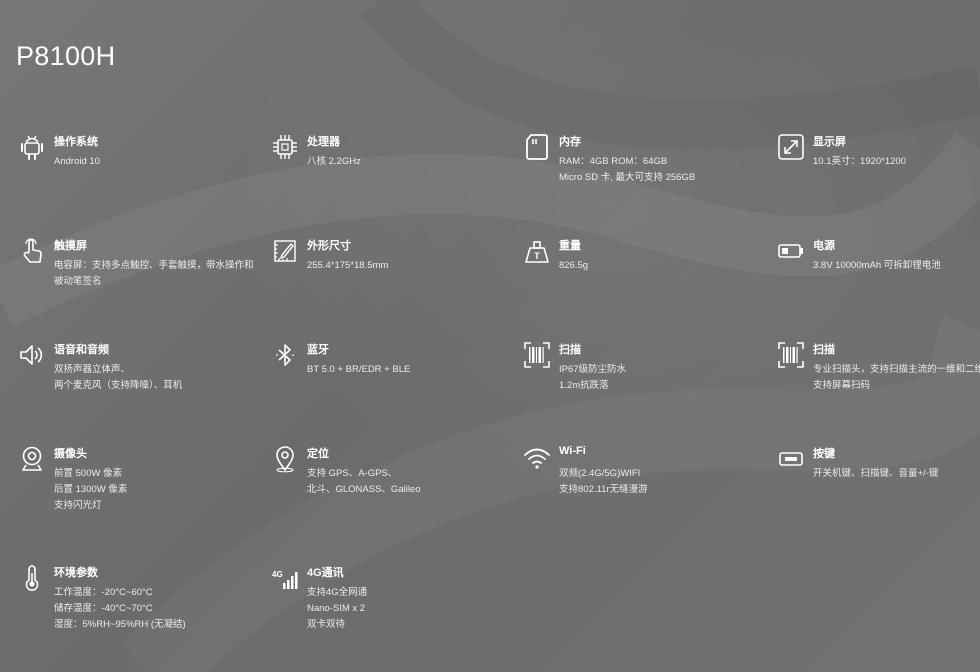  I want to click on spec-value-line: 湿度：5%RH~95%RH (无凝结), so click(120, 624).